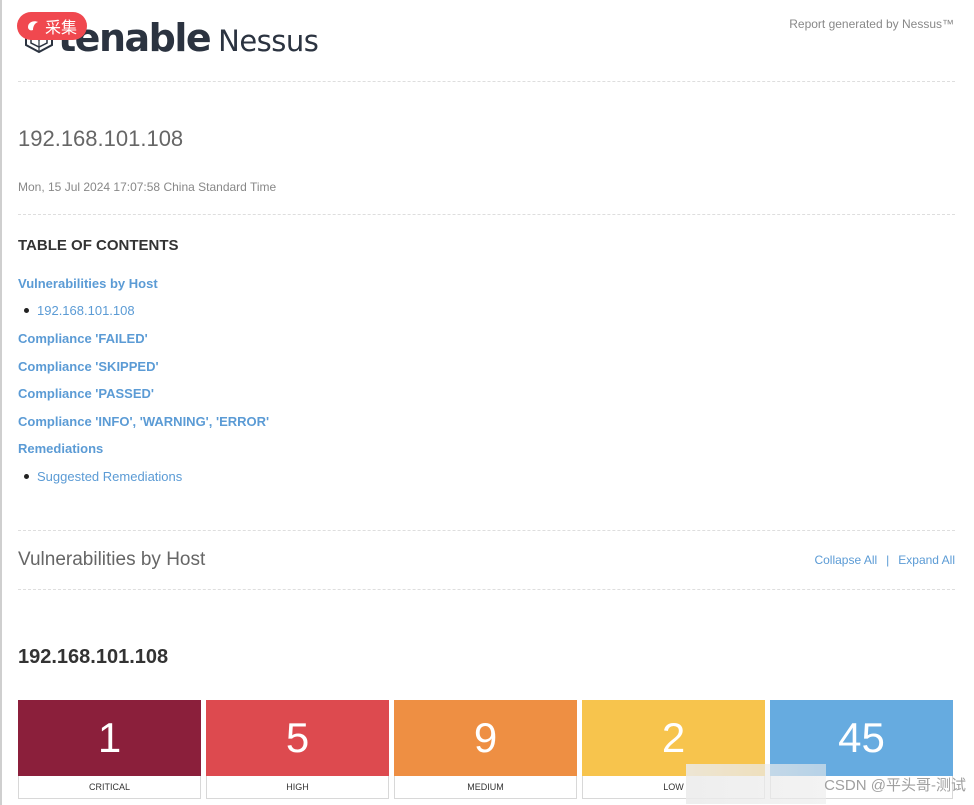  Describe the element at coordinates (871, 24) in the screenshot. I see `report-generated-text: Report generated by Nessus™` at that location.